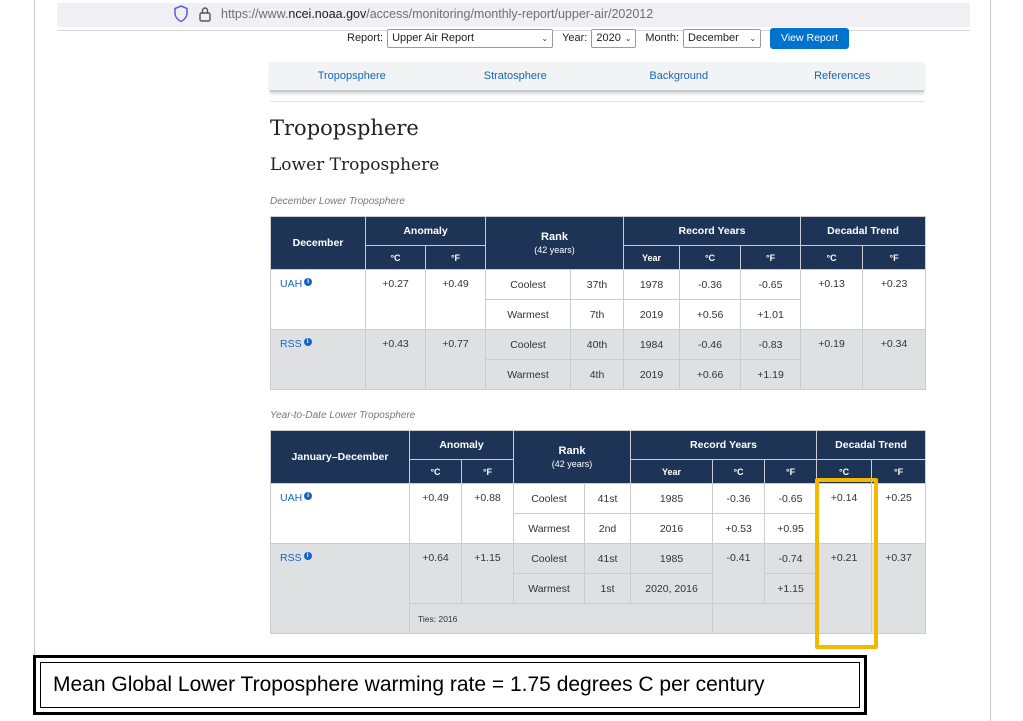 The image size is (1023, 721). I want to click on trend-c-header: °C, so click(832, 257).